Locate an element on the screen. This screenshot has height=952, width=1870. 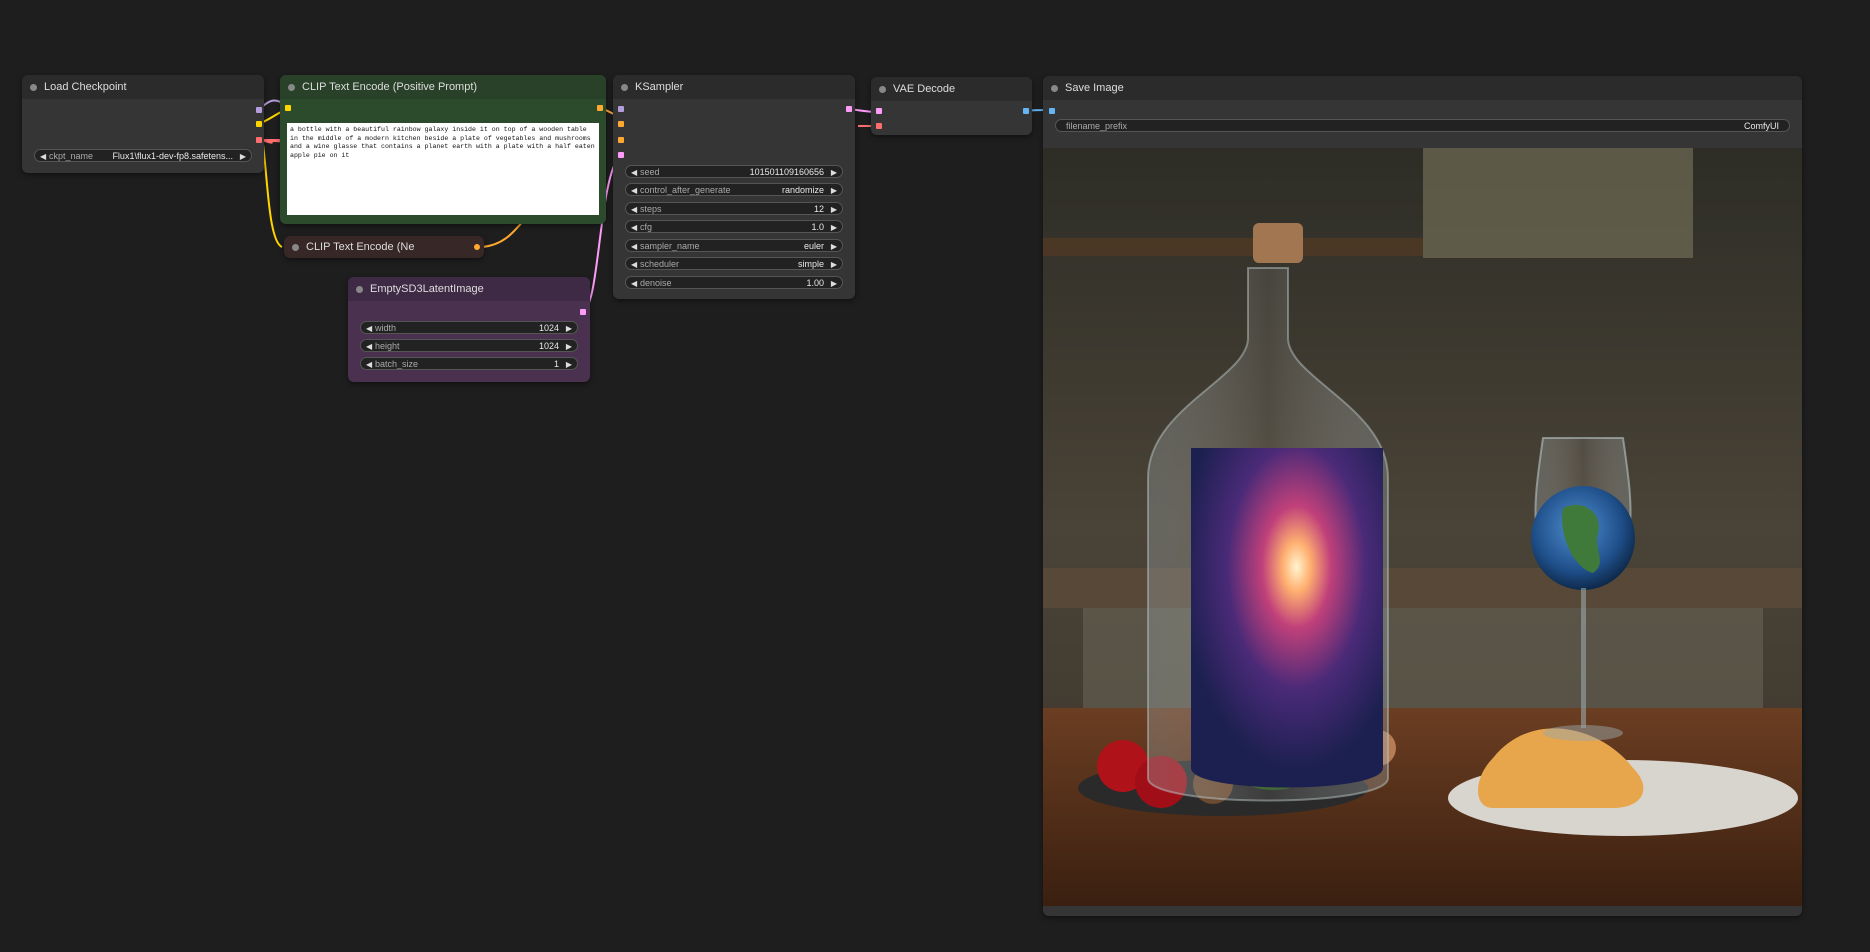
seed-widget: ◀ seed 101501109160656 ▶ is located at coordinates (734, 171).